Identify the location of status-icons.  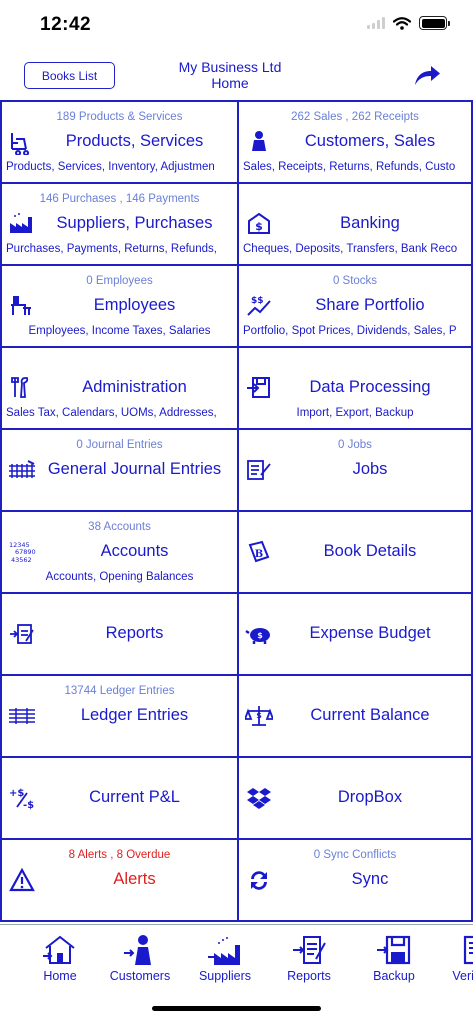
(408, 23).